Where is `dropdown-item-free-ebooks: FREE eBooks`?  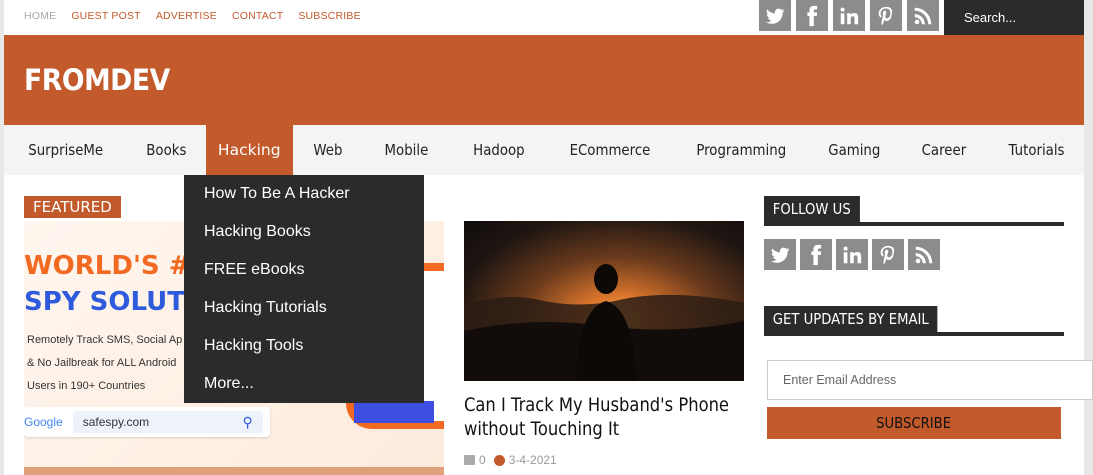 dropdown-item-free-ebooks: FREE eBooks is located at coordinates (304, 270).